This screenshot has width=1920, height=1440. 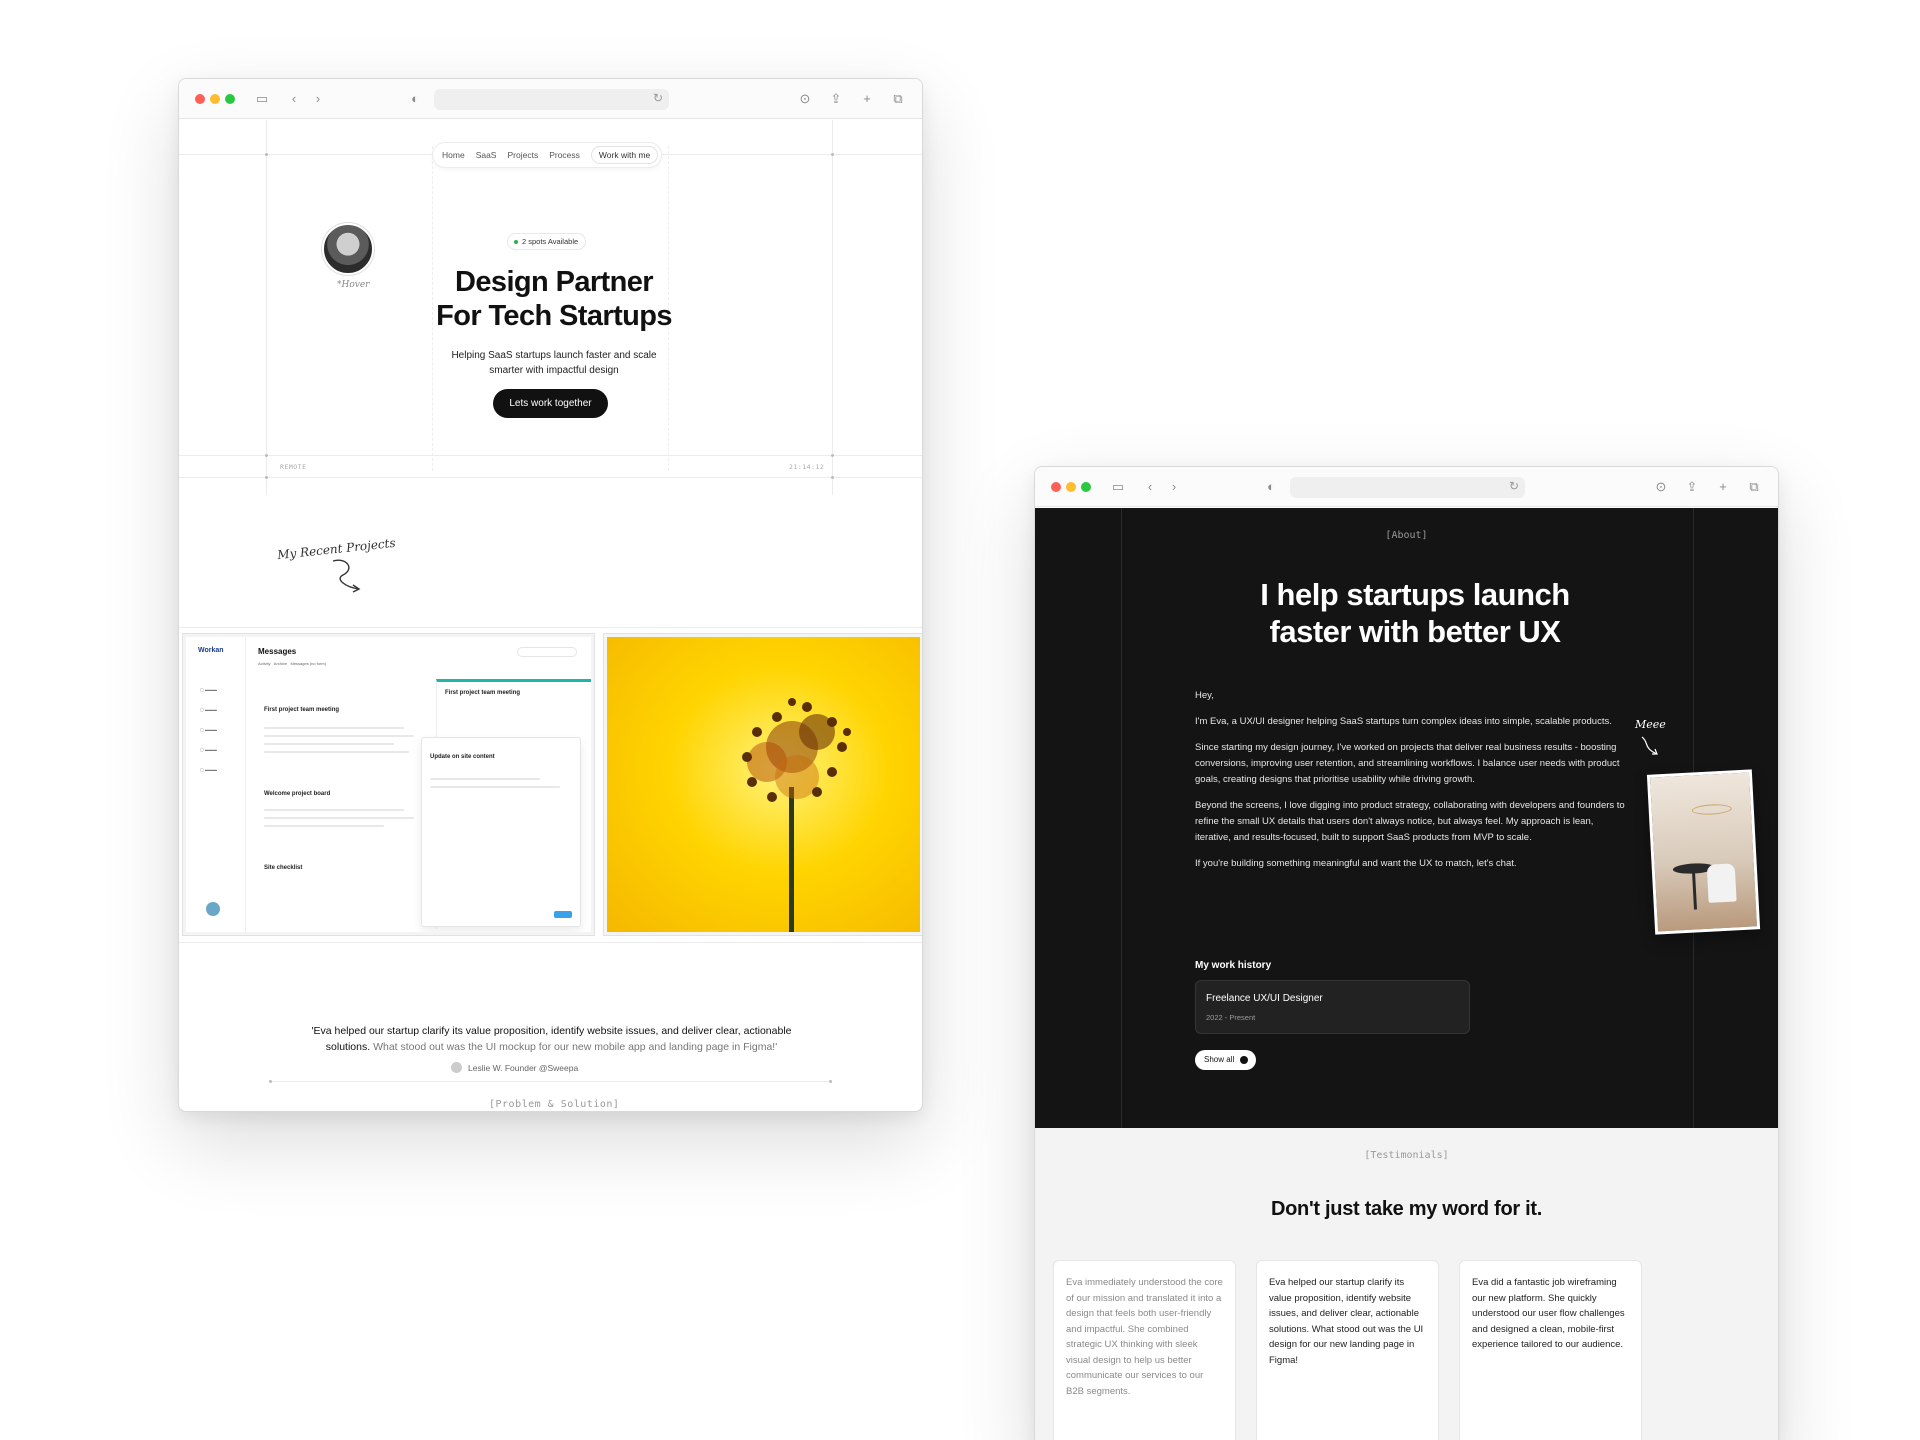 I want to click on nav-link-process: Process, so click(x=564, y=155).